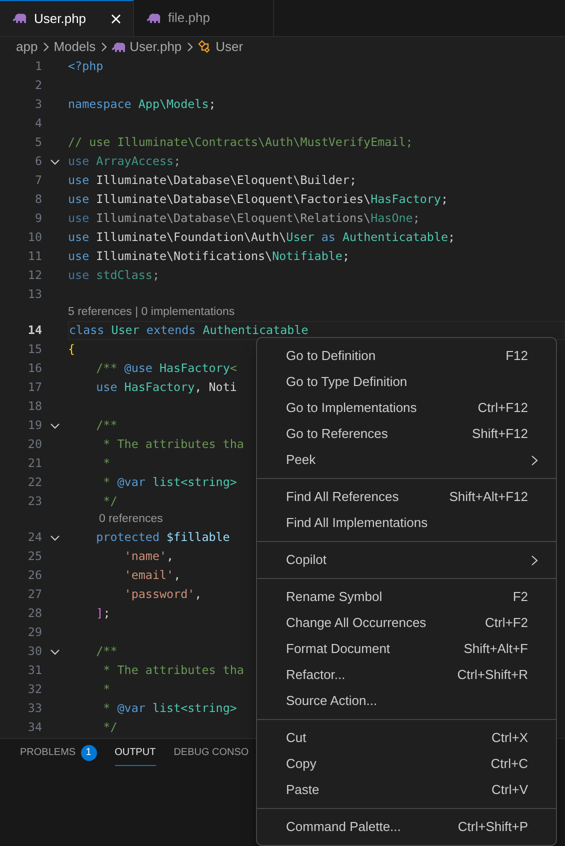 The width and height of the screenshot is (565, 846). I want to click on panel-tab: DEBUG CONSO, so click(211, 753).